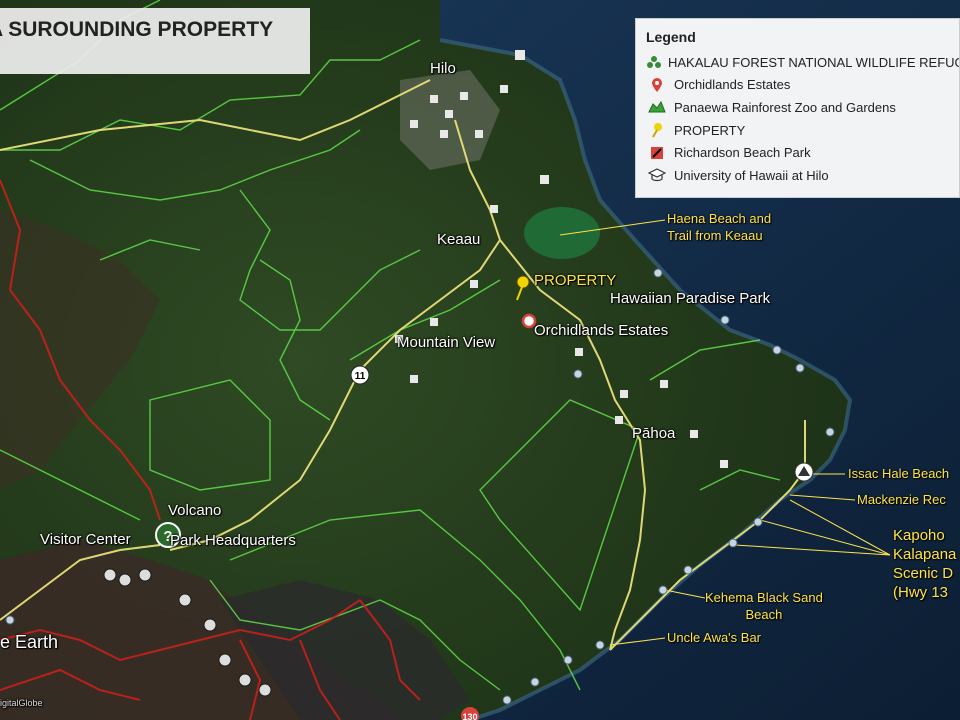 This screenshot has height=720, width=960. What do you see at coordinates (671, 37) in the screenshot?
I see `legend-title: Legend` at bounding box center [671, 37].